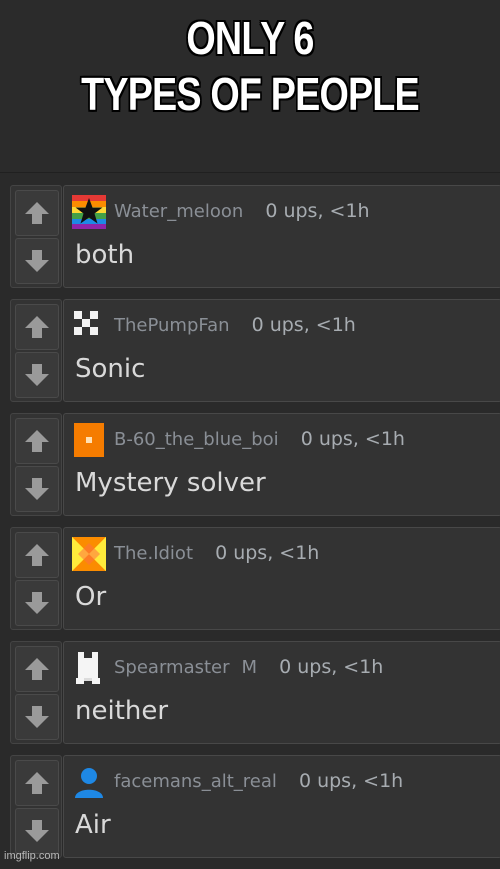 This screenshot has width=500, height=869. Describe the element at coordinates (281, 692) in the screenshot. I see `comment-body: Spearmaster M 0 ups, <1h neither` at that location.